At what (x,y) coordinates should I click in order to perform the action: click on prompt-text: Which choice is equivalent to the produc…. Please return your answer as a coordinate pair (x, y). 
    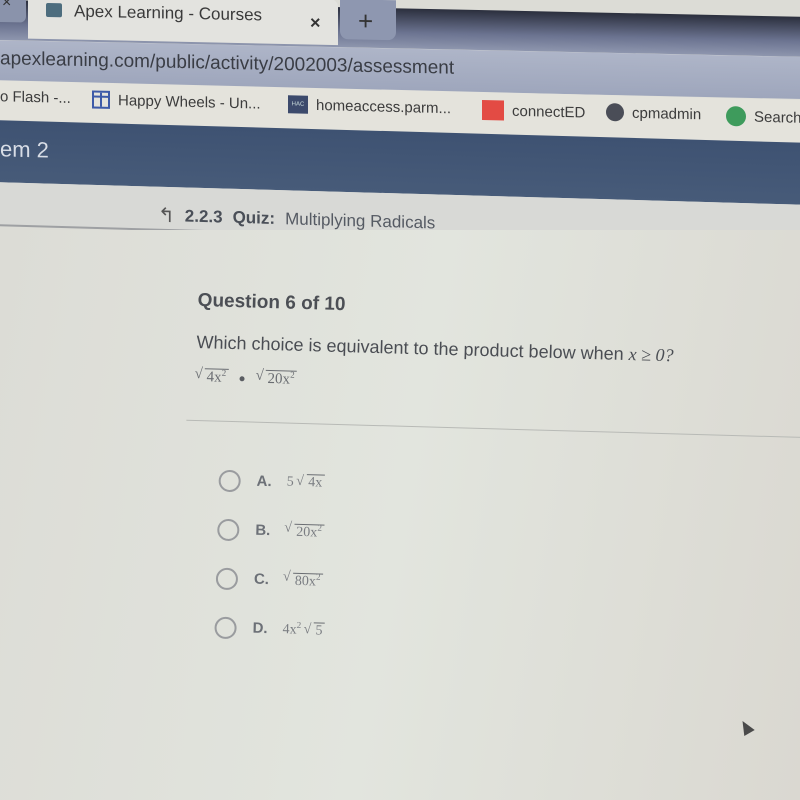
    Looking at the image, I should click on (412, 348).